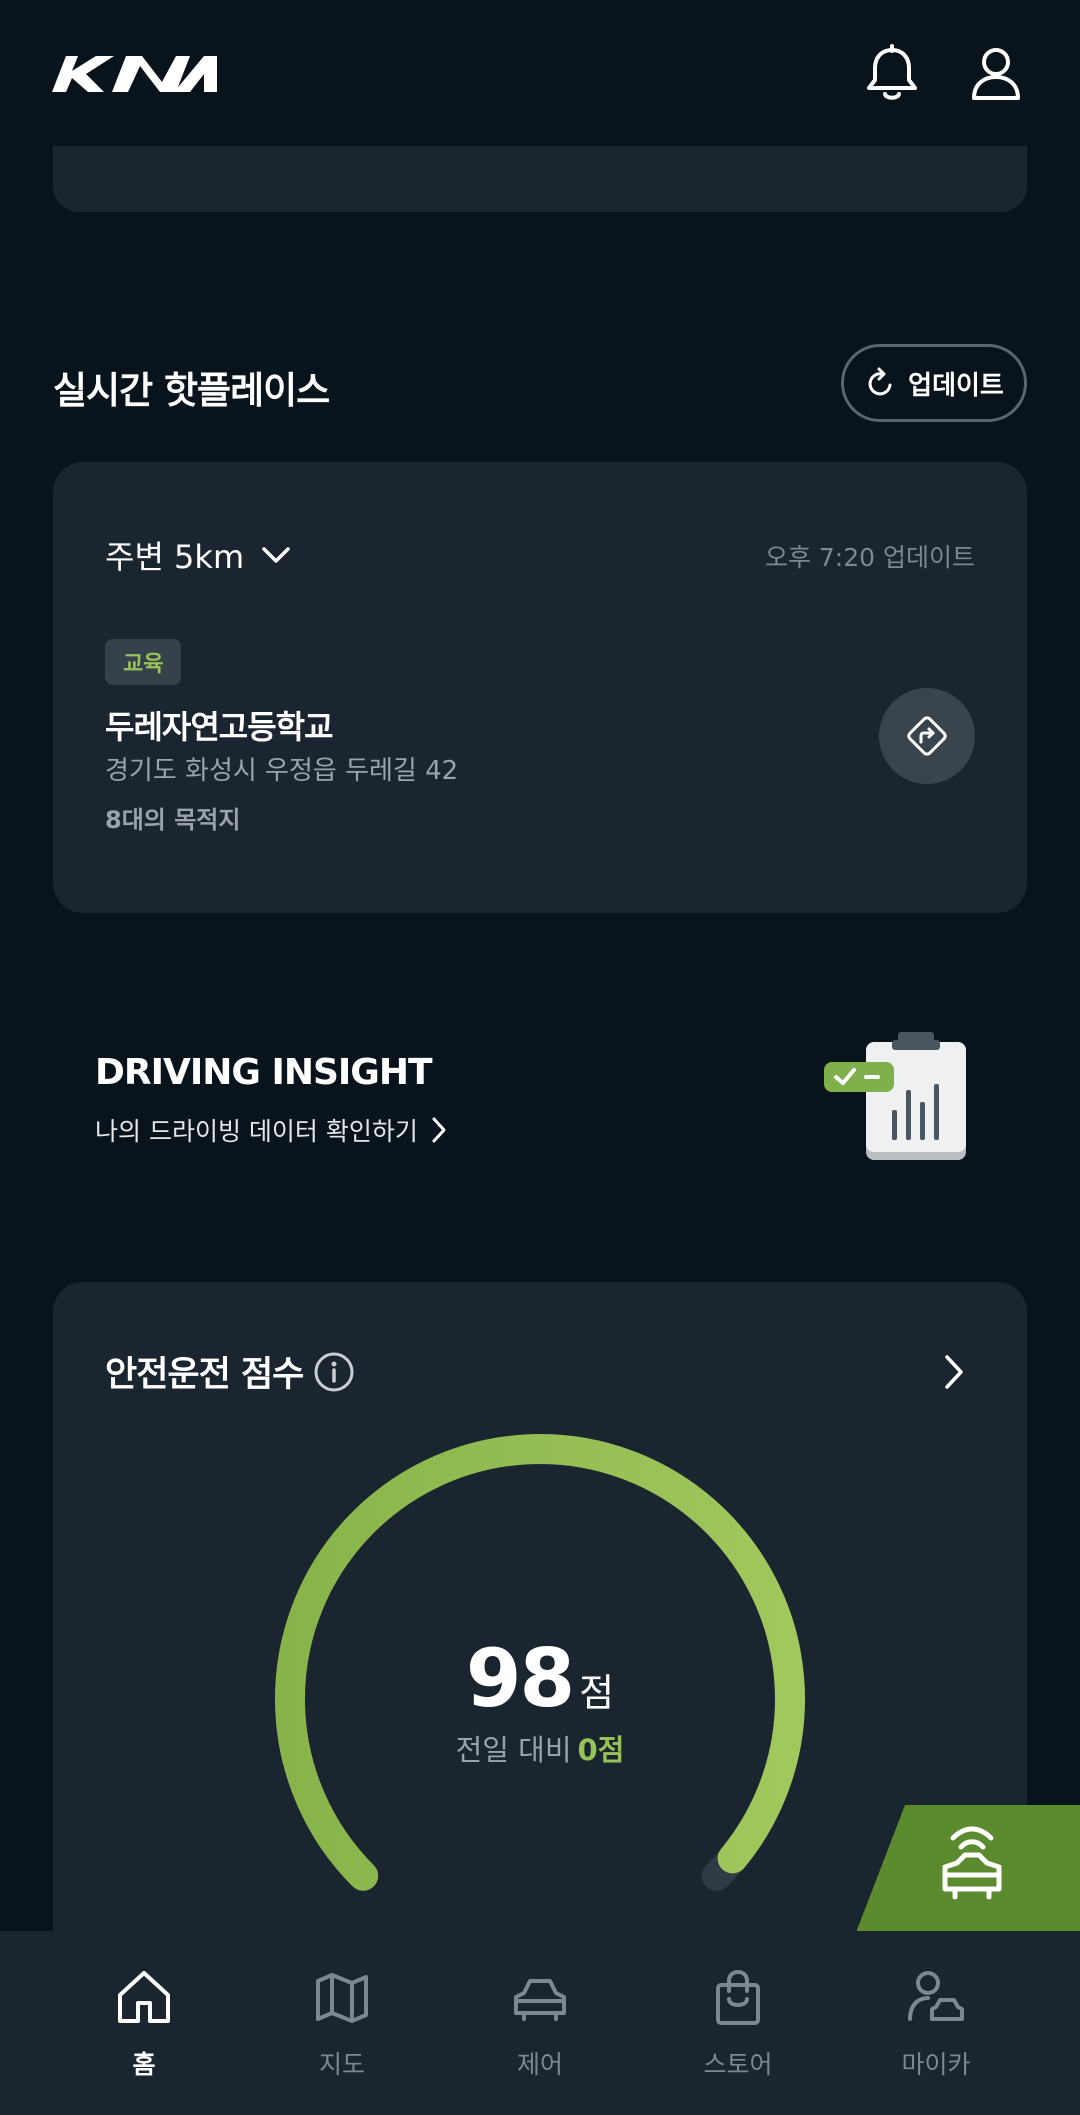 The height and width of the screenshot is (2115, 1080). What do you see at coordinates (219, 727) in the screenshot?
I see `place-name: 두레자연고등학교` at bounding box center [219, 727].